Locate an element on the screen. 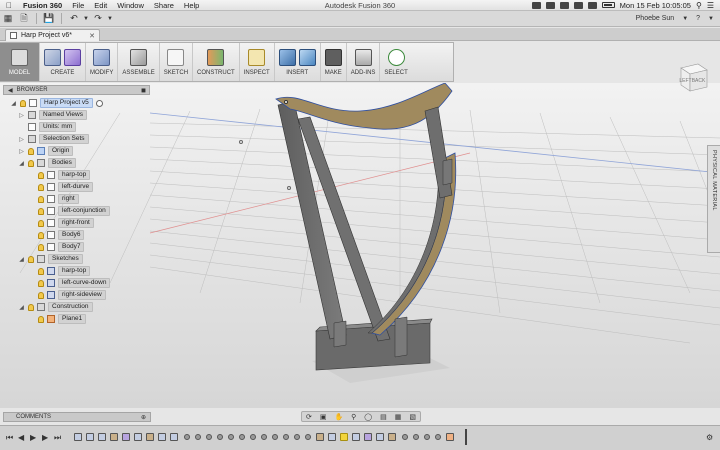  construct-group: CONSTRUCT is located at coordinates (216, 62).